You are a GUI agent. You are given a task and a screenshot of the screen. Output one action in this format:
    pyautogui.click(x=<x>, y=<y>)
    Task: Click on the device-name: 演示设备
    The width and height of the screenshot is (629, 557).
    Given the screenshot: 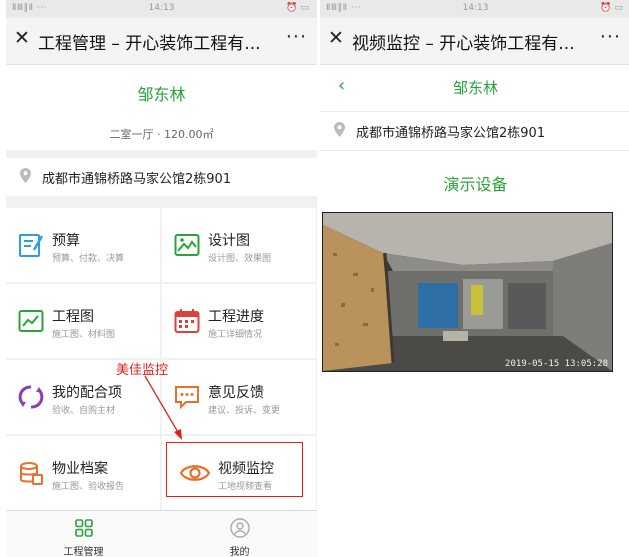 What is the action you would take?
    pyautogui.click(x=474, y=183)
    